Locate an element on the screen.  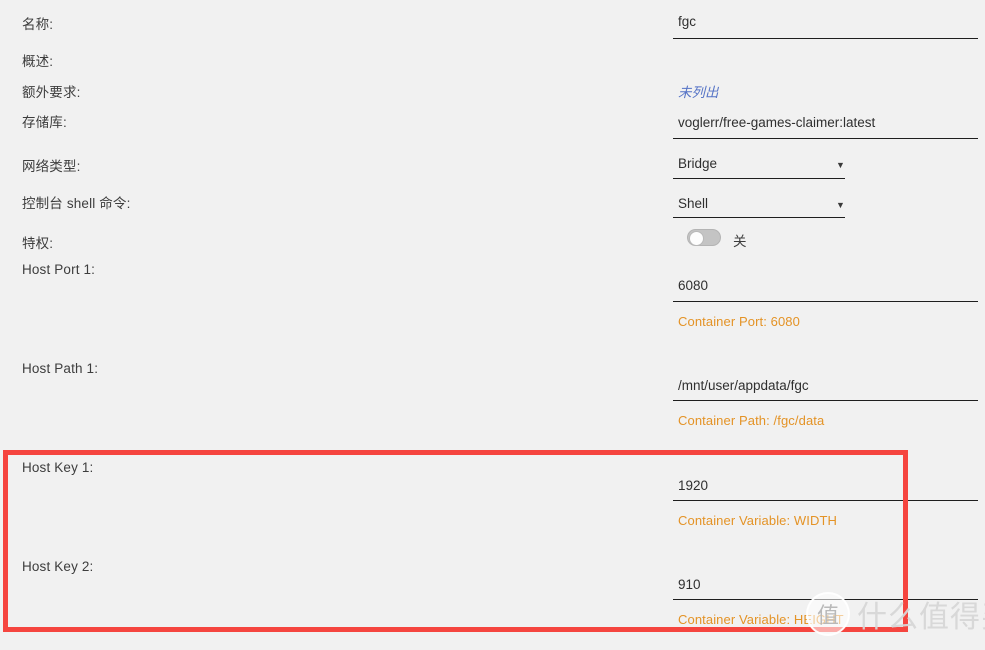
host-path-1-hint: Container Path: /fgc/data is located at coordinates (751, 420).